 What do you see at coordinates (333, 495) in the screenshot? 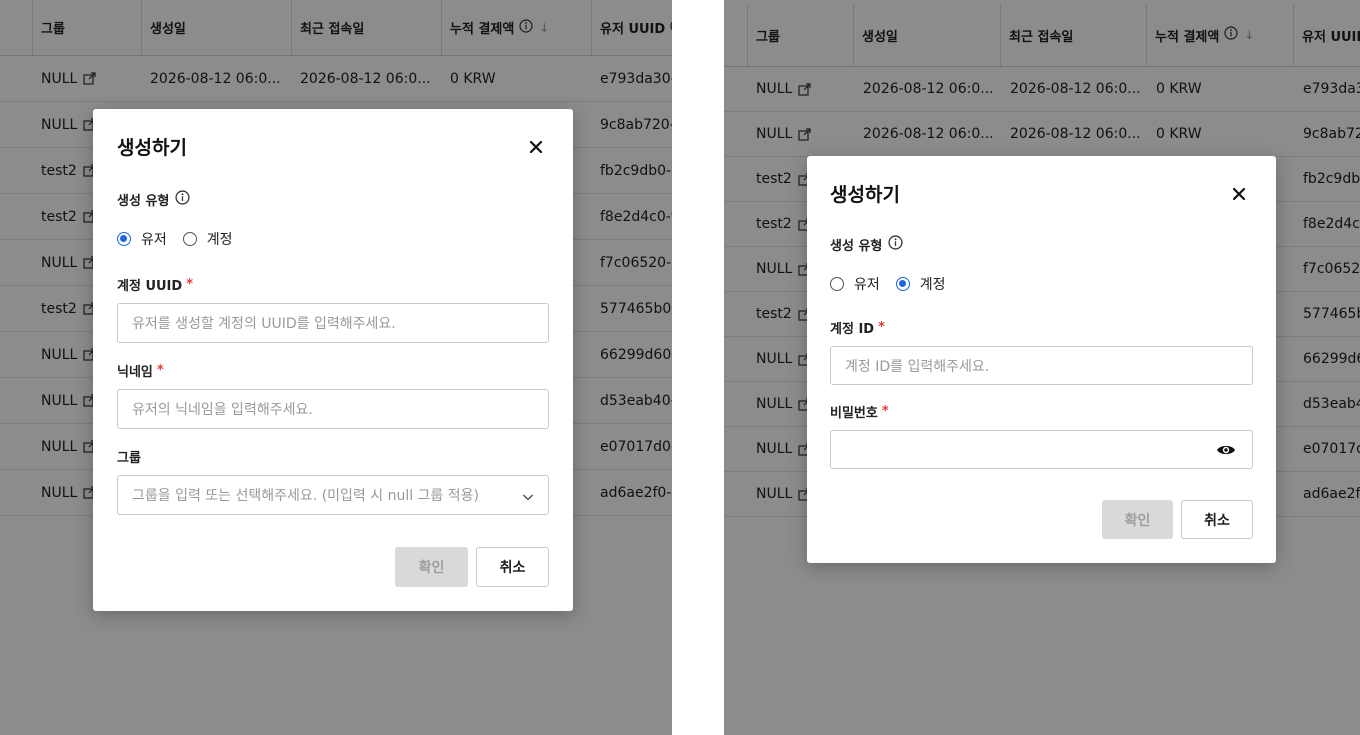
I see `group-select: 그룹을 입력 또는 선택해주세요. (미입력 시 null 그룹 적용)` at bounding box center [333, 495].